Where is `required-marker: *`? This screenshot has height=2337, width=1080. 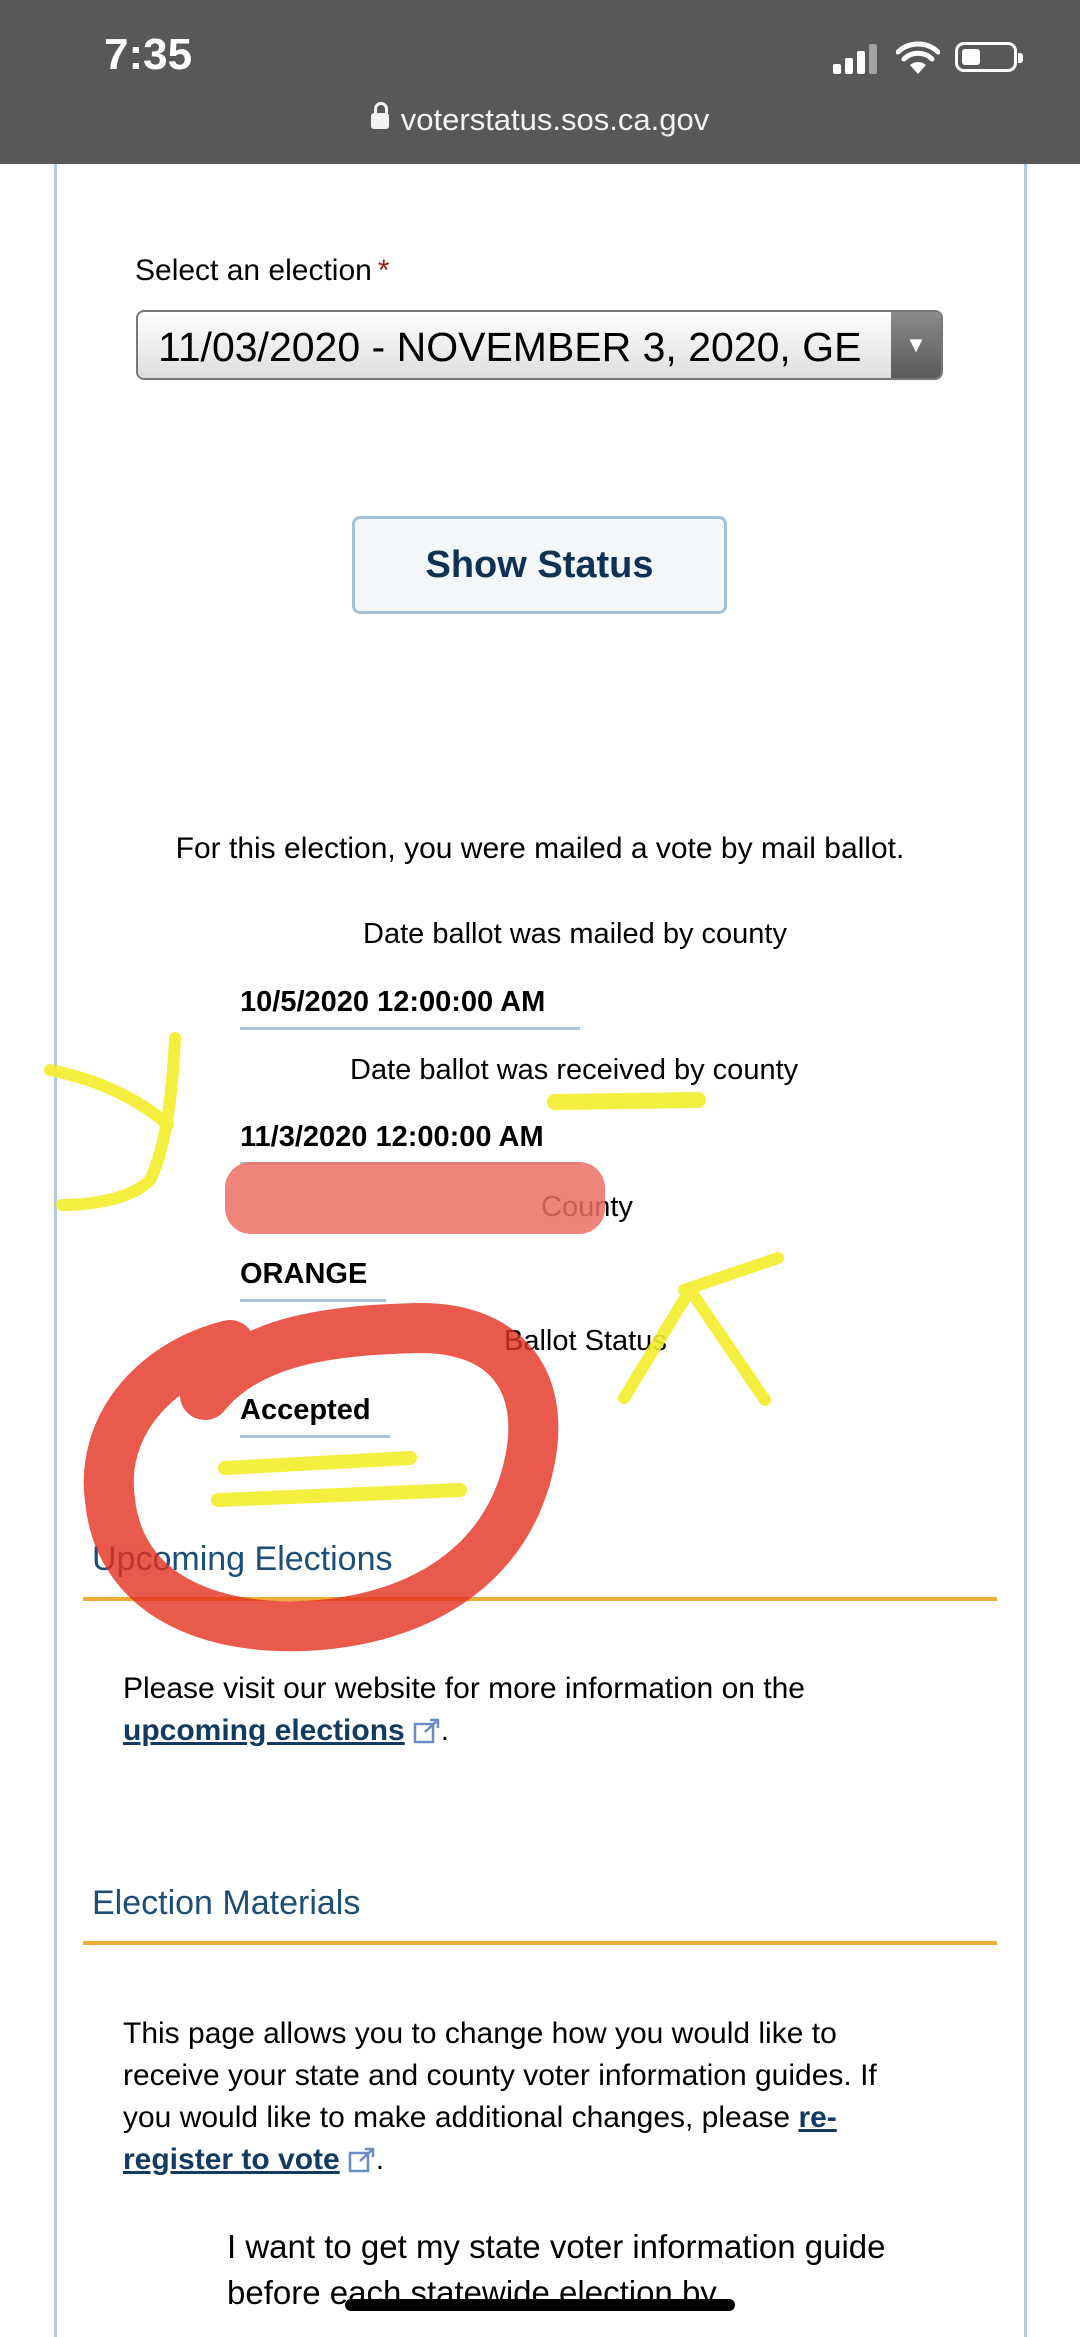 required-marker: * is located at coordinates (383, 270).